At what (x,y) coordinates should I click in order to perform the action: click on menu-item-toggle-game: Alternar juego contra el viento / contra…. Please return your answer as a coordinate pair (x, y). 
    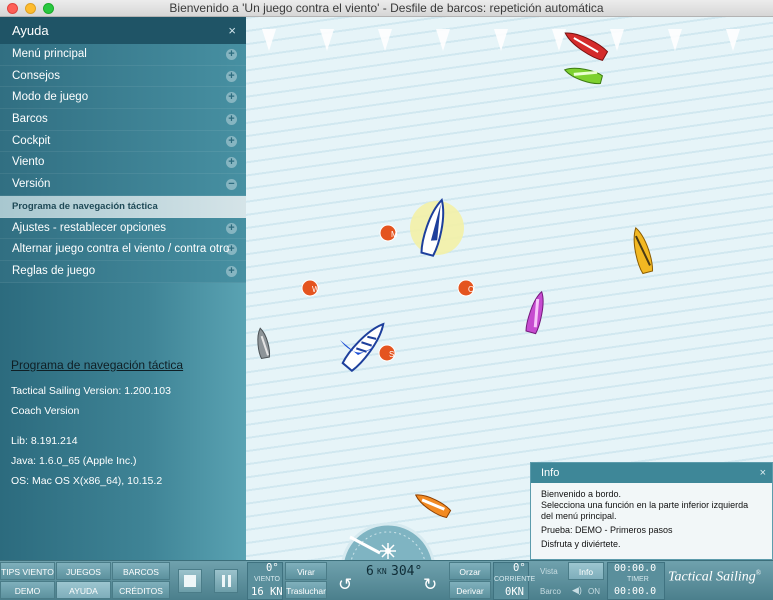
    Looking at the image, I should click on (123, 257).